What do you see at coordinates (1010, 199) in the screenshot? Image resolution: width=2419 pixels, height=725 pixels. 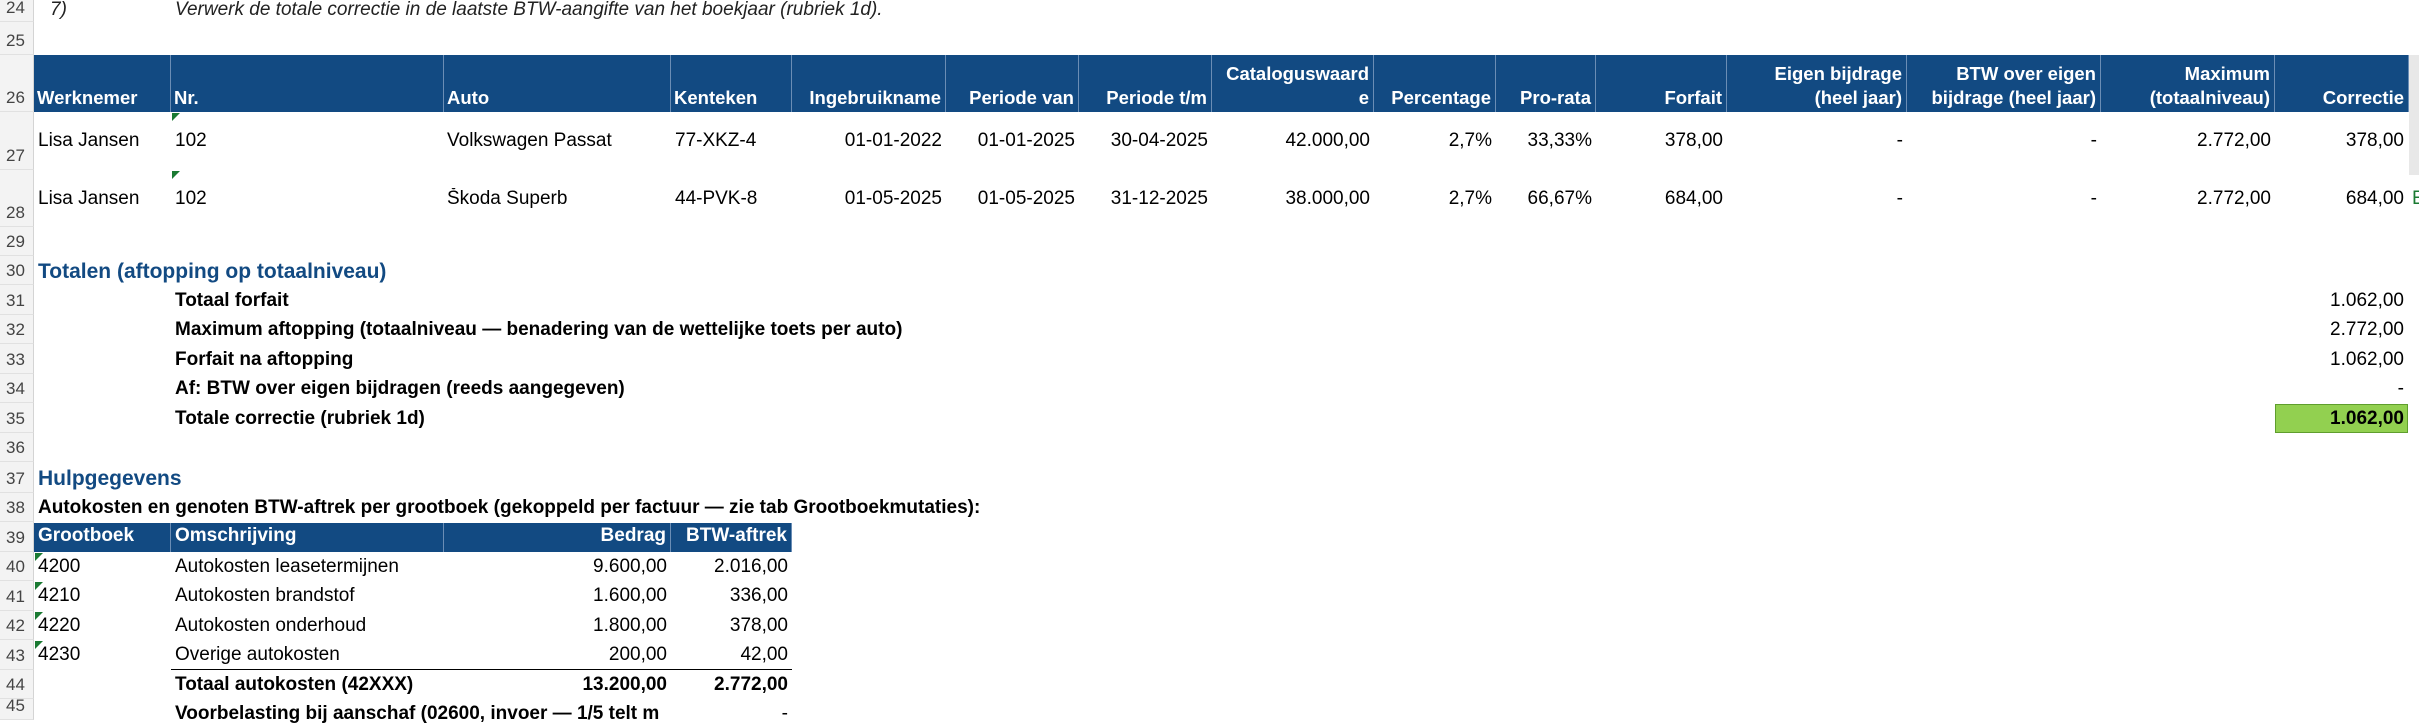 I see `cell-periode-van: 01-05-2025` at bounding box center [1010, 199].